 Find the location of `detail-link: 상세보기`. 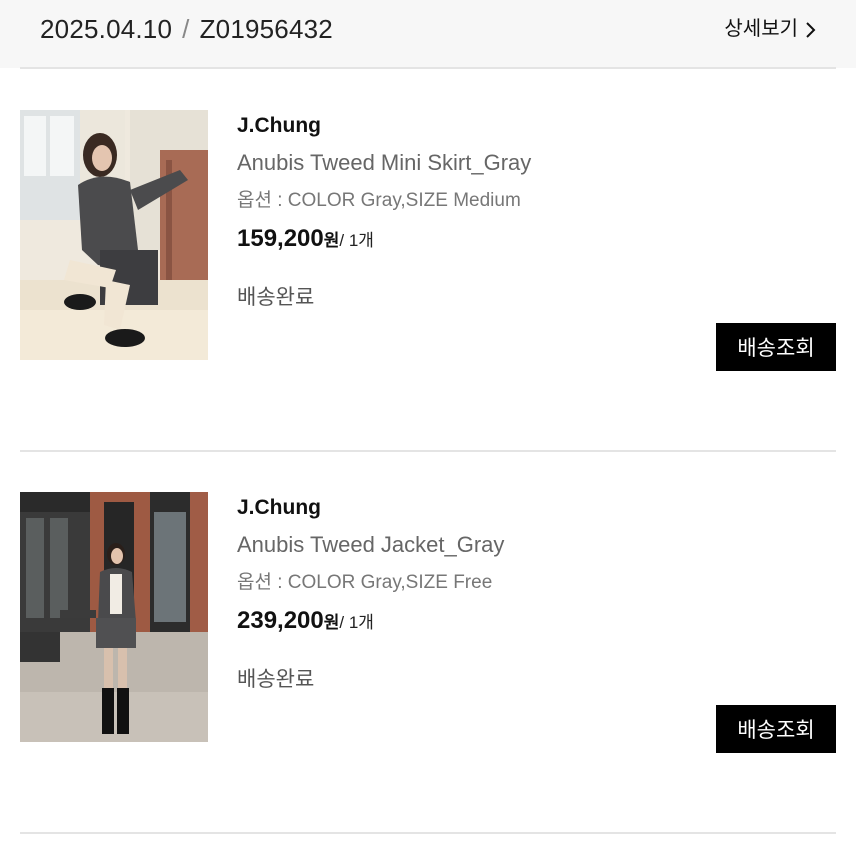

detail-link: 상세보기 is located at coordinates (771, 29).